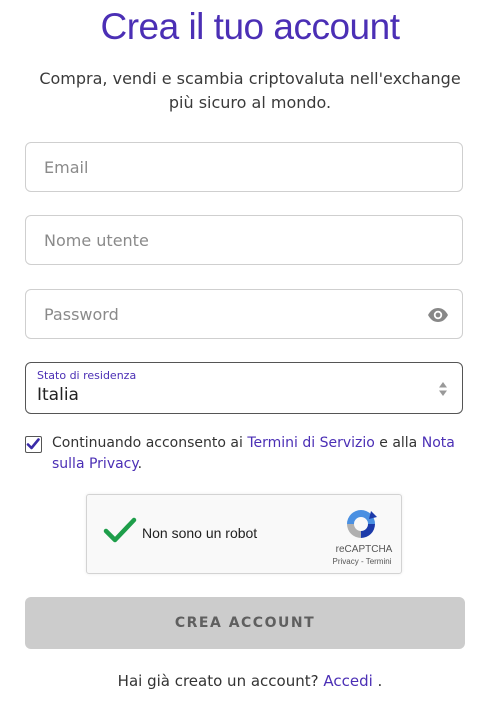 The image size is (500, 717). I want to click on captcha-brand: reCAPTCHA, so click(364, 549).